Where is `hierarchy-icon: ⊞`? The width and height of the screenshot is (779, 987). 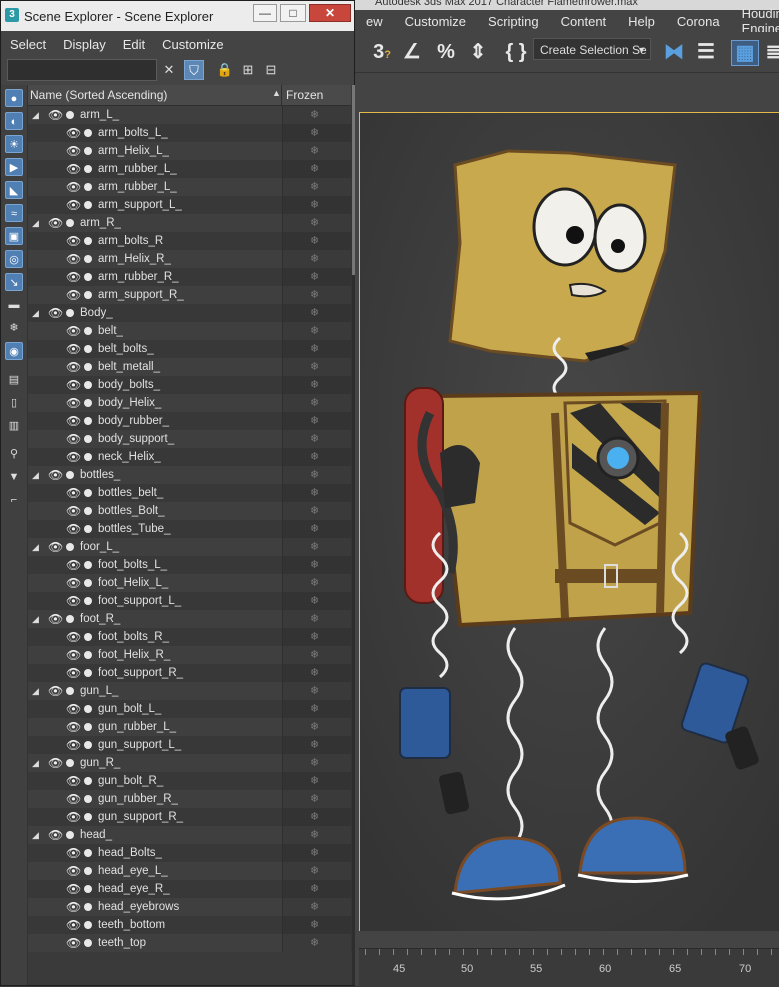 hierarchy-icon: ⊞ is located at coordinates (248, 70).